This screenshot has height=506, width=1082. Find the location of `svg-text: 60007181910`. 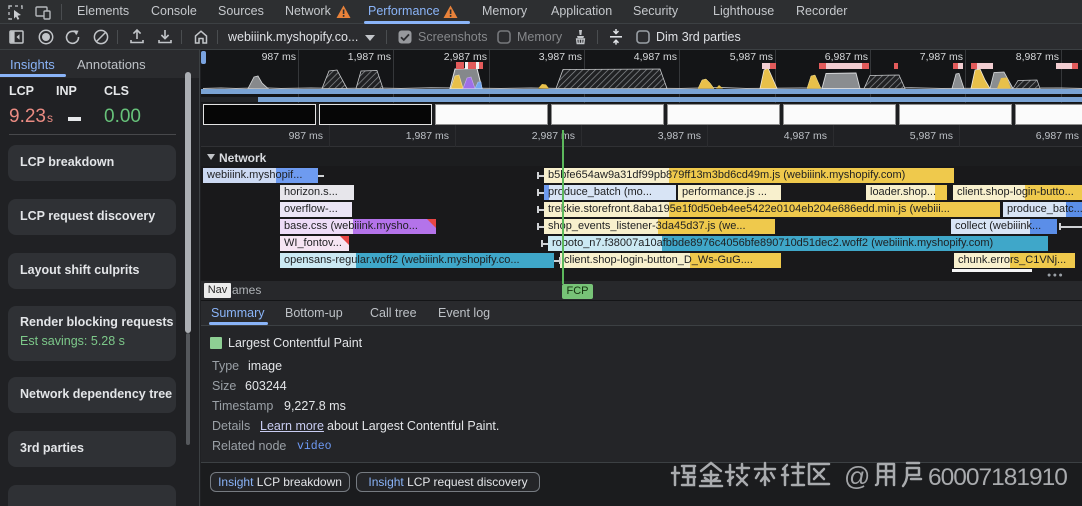

svg-text: 60007181910 is located at coordinates (997, 477).